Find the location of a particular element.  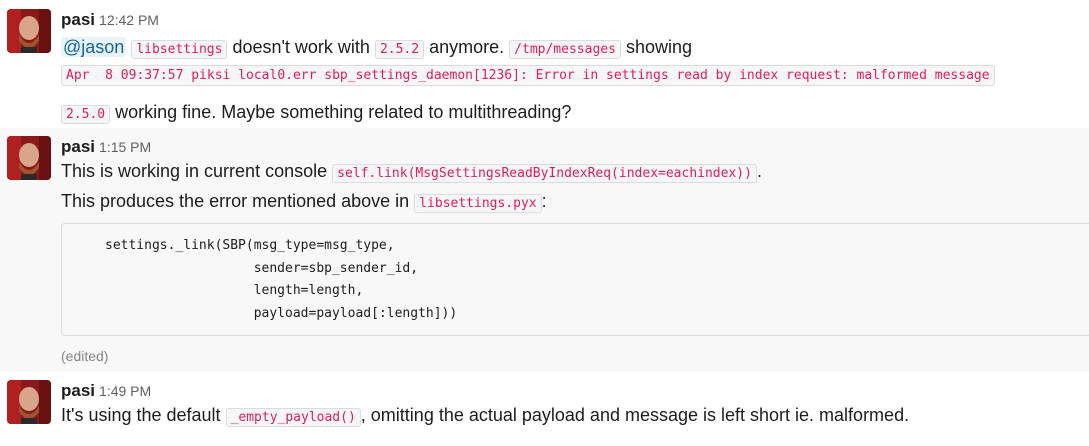

inline-code: libsettings is located at coordinates (179, 49).